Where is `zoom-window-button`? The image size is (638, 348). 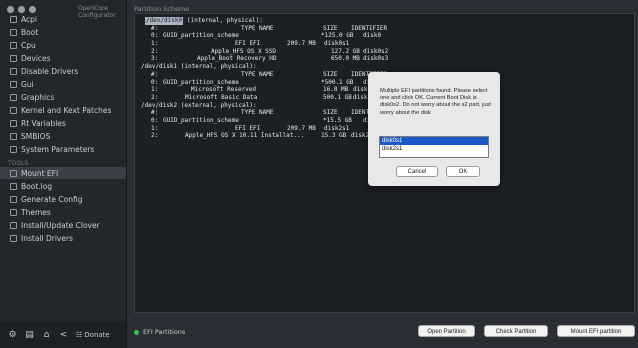 zoom-window-button is located at coordinates (32, 9).